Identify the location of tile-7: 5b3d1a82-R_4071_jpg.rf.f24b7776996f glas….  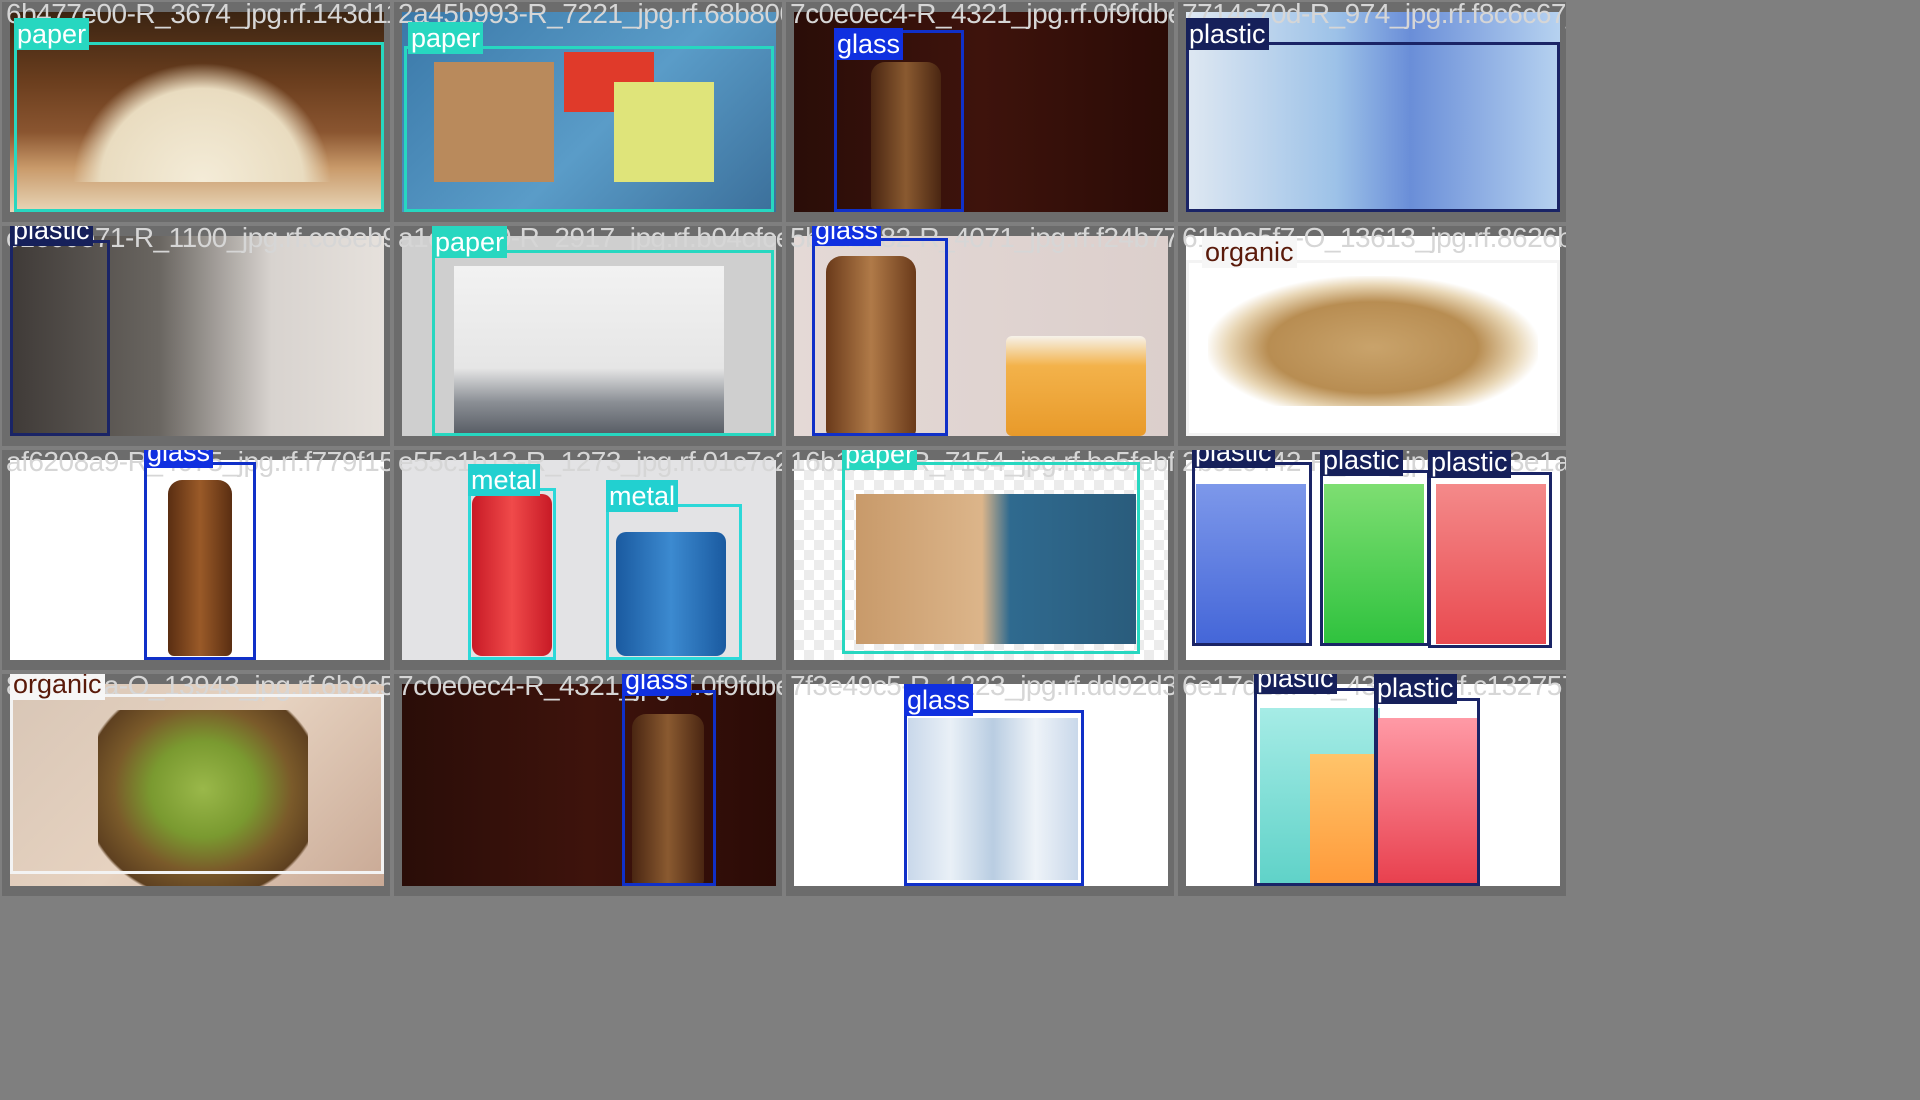
(980, 336).